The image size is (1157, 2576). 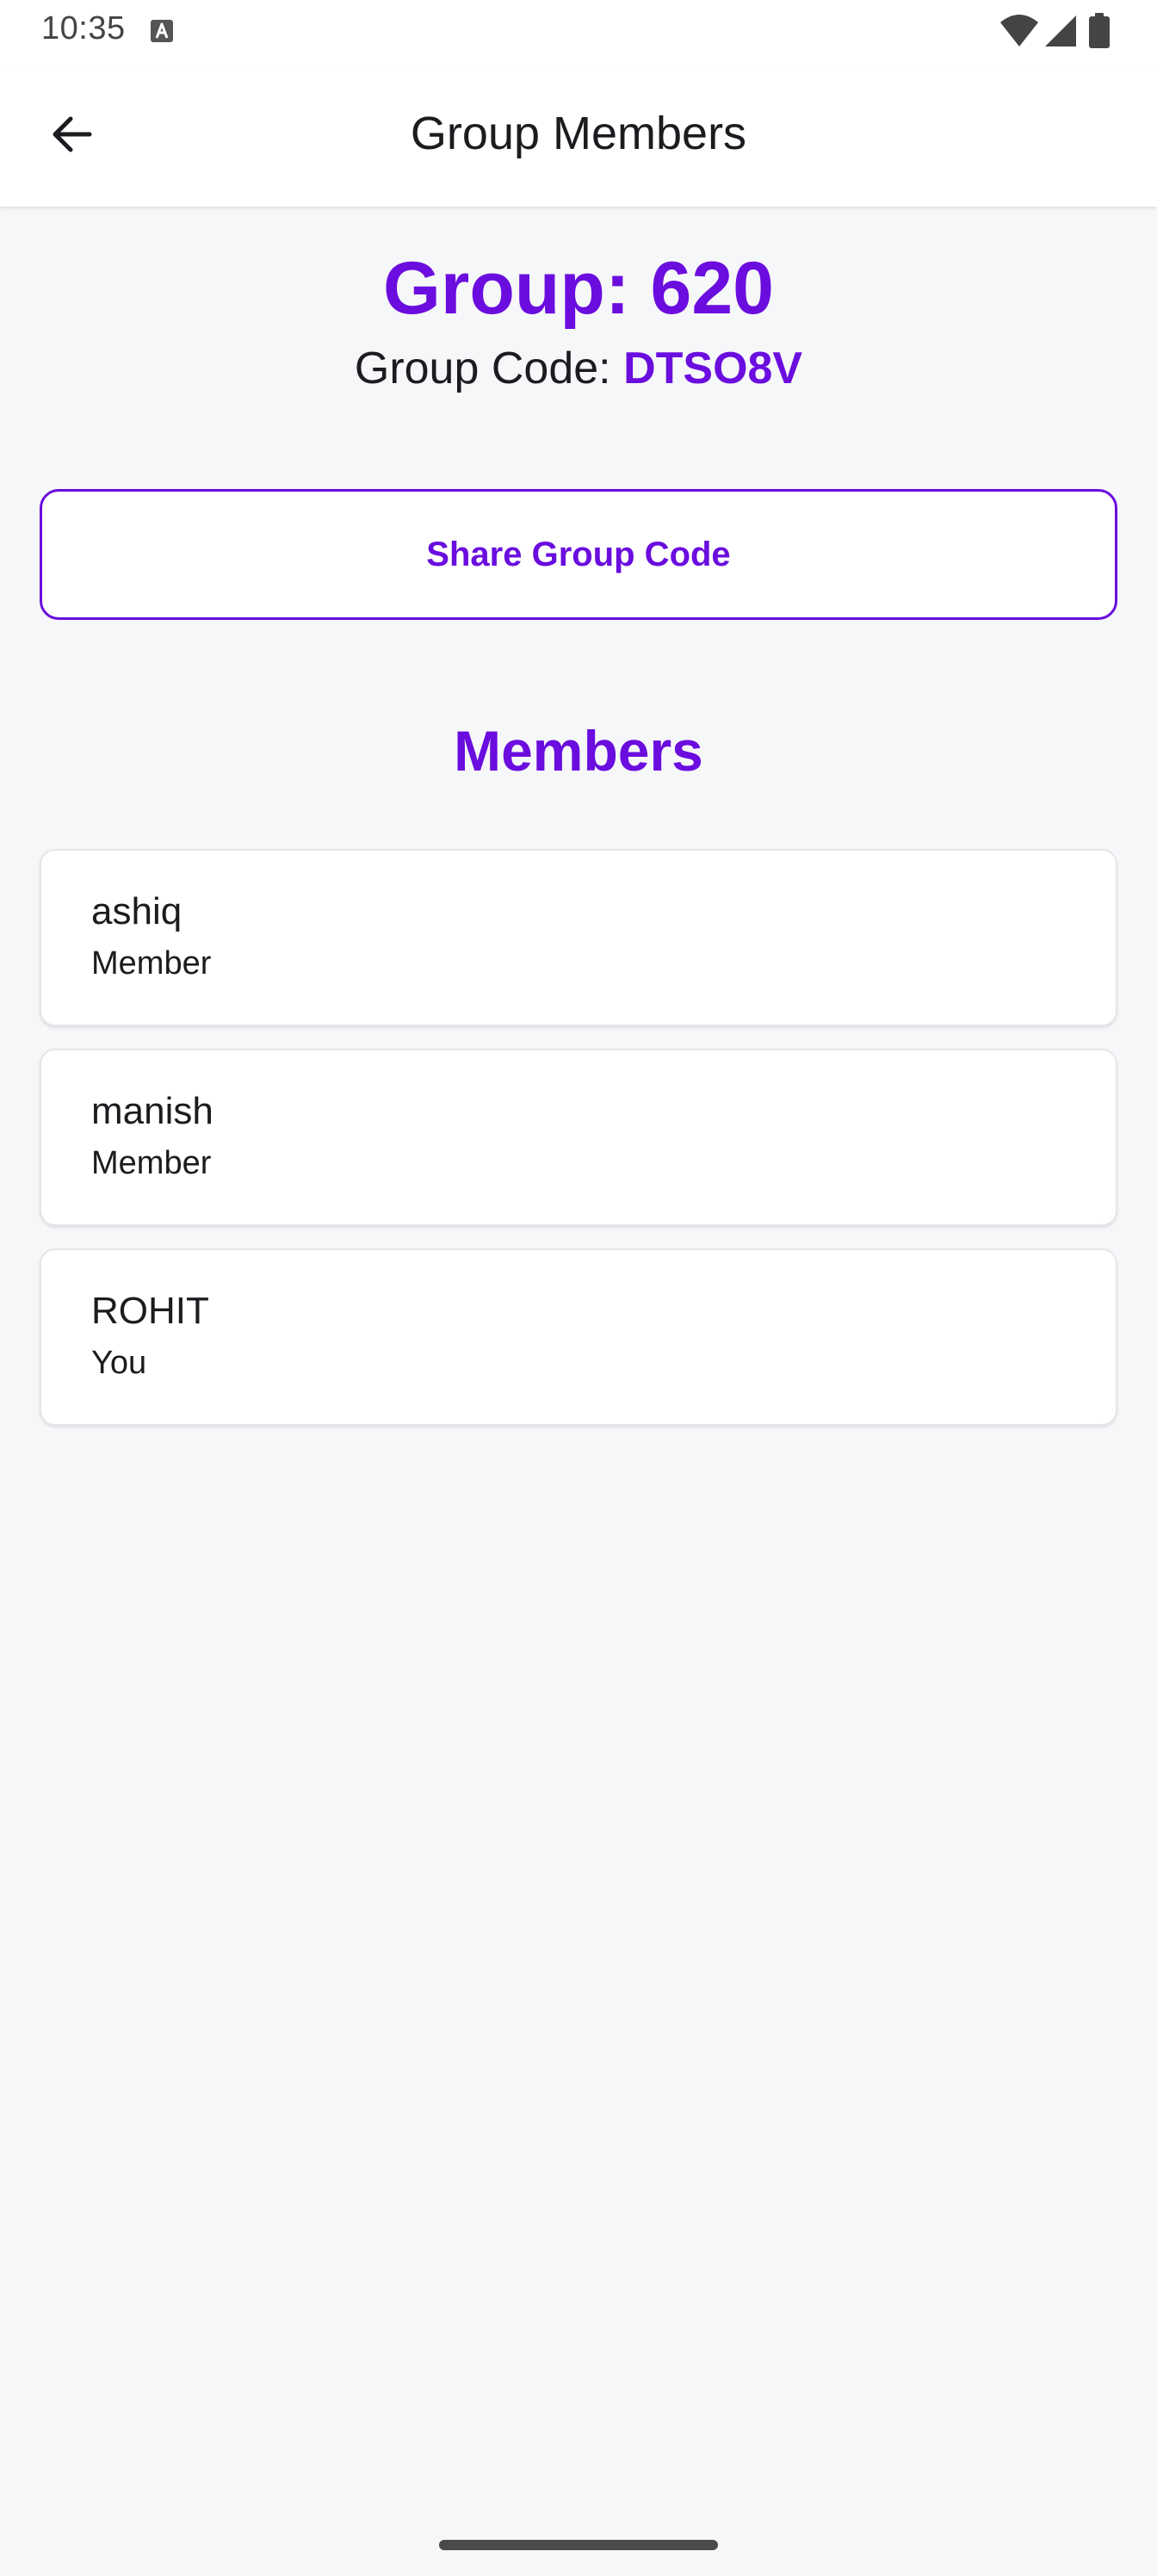 I want to click on wifi-icon, so click(x=1019, y=30).